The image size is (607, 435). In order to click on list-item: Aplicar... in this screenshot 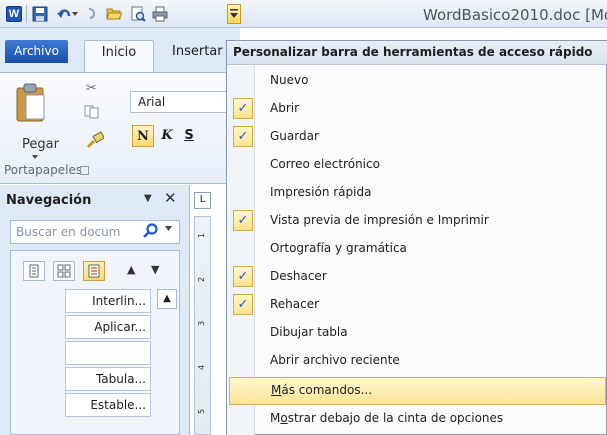, I will do `click(108, 327)`.